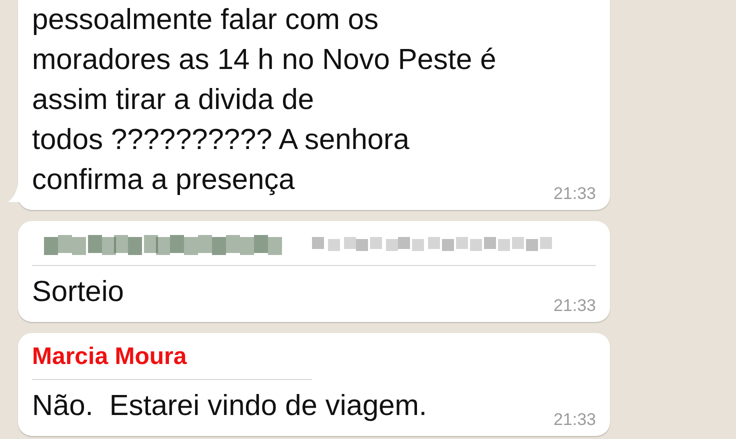 This screenshot has width=736, height=439. What do you see at coordinates (229, 406) in the screenshot?
I see `message-text: Não. Estarei vindo de viagem.` at bounding box center [229, 406].